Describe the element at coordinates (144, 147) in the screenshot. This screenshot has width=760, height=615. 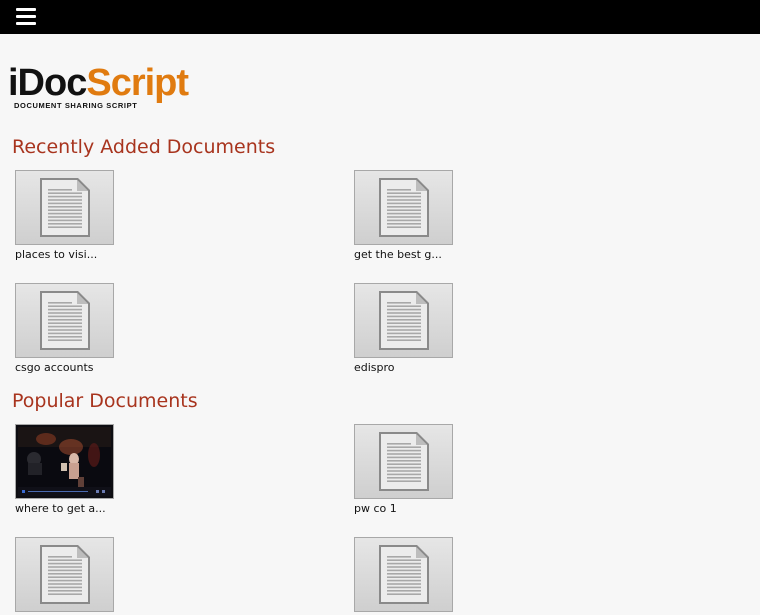
I see `recent-documents-title: Recently Added Documents` at that location.